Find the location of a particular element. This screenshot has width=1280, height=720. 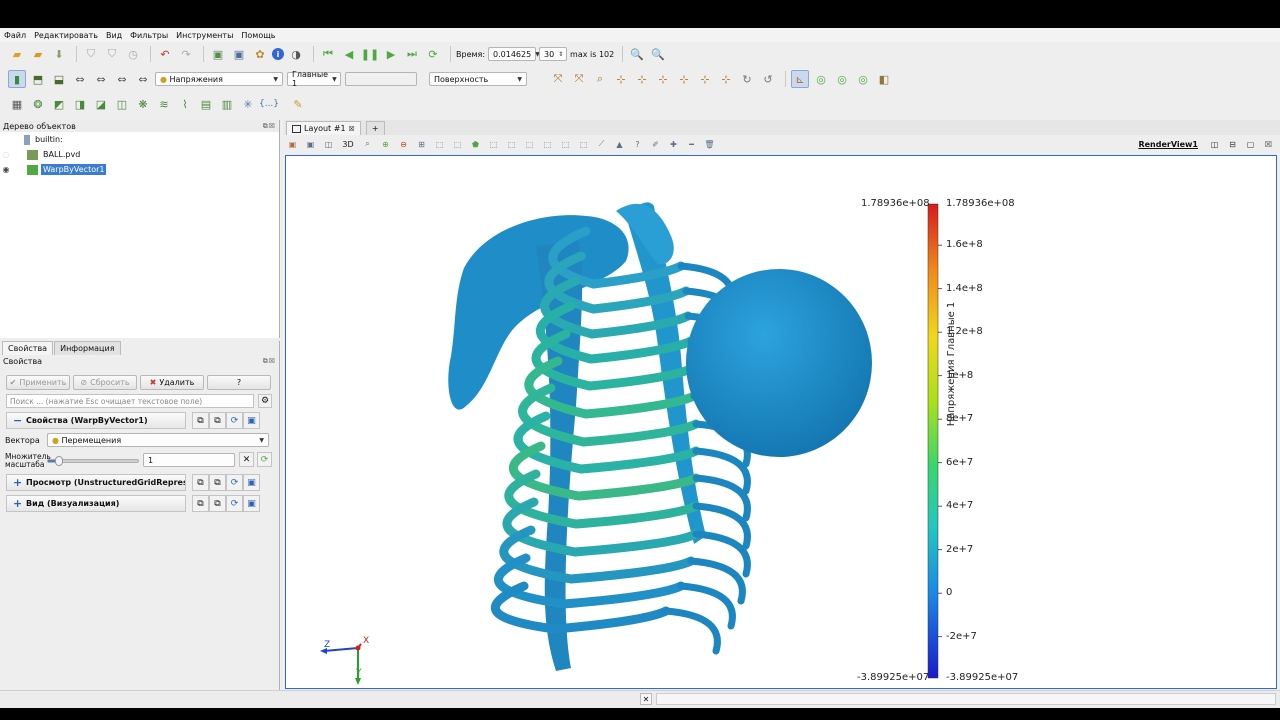

refresh-icon: ⟳ is located at coordinates (234, 503).